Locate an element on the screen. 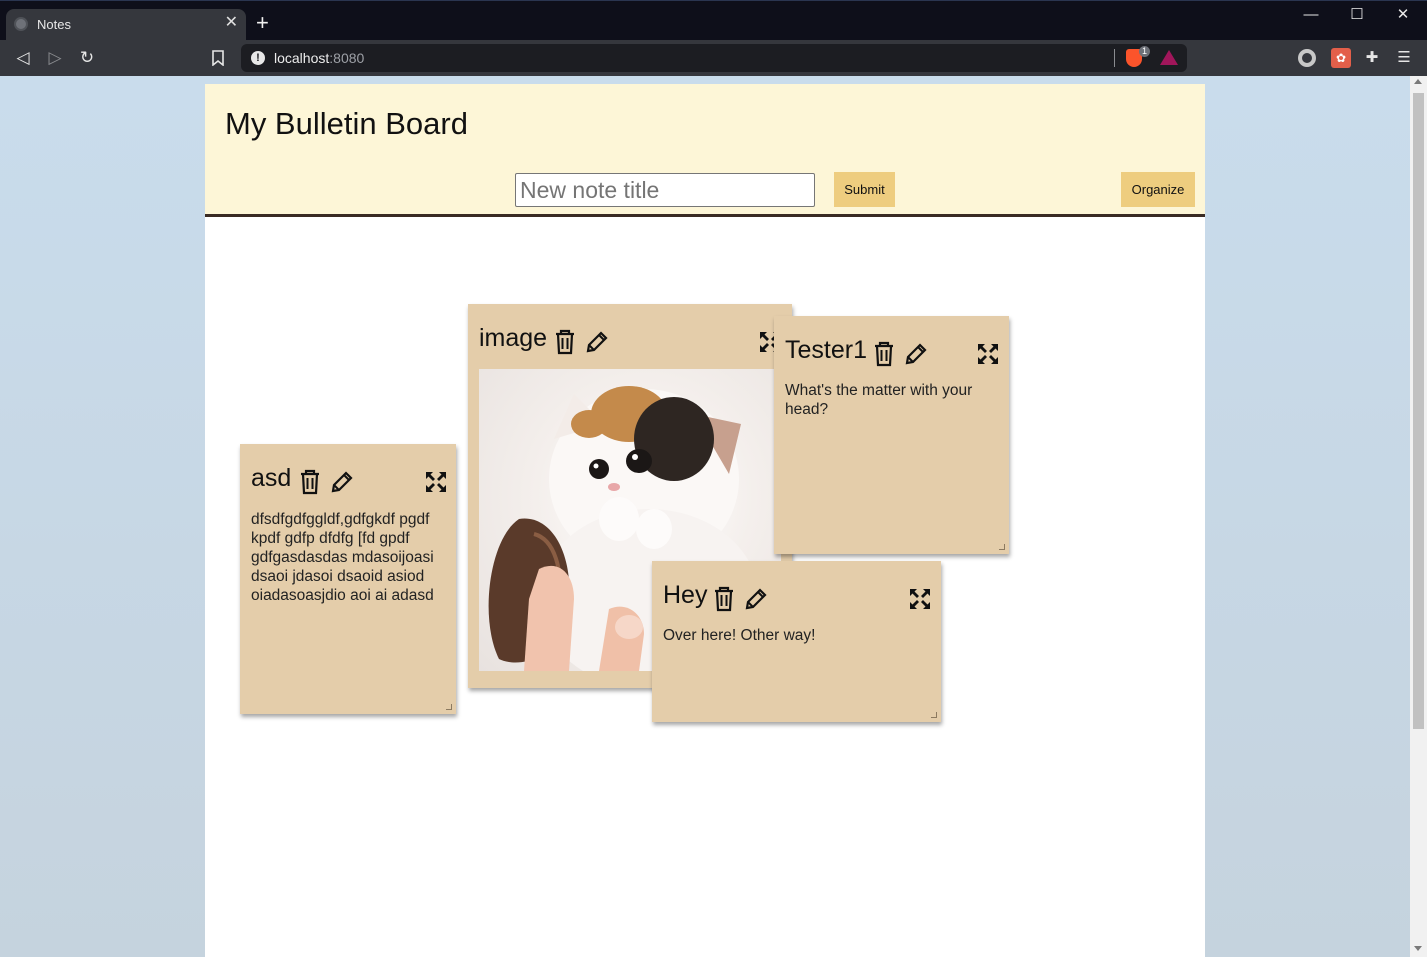  organize-button: Organize is located at coordinates (1158, 189).